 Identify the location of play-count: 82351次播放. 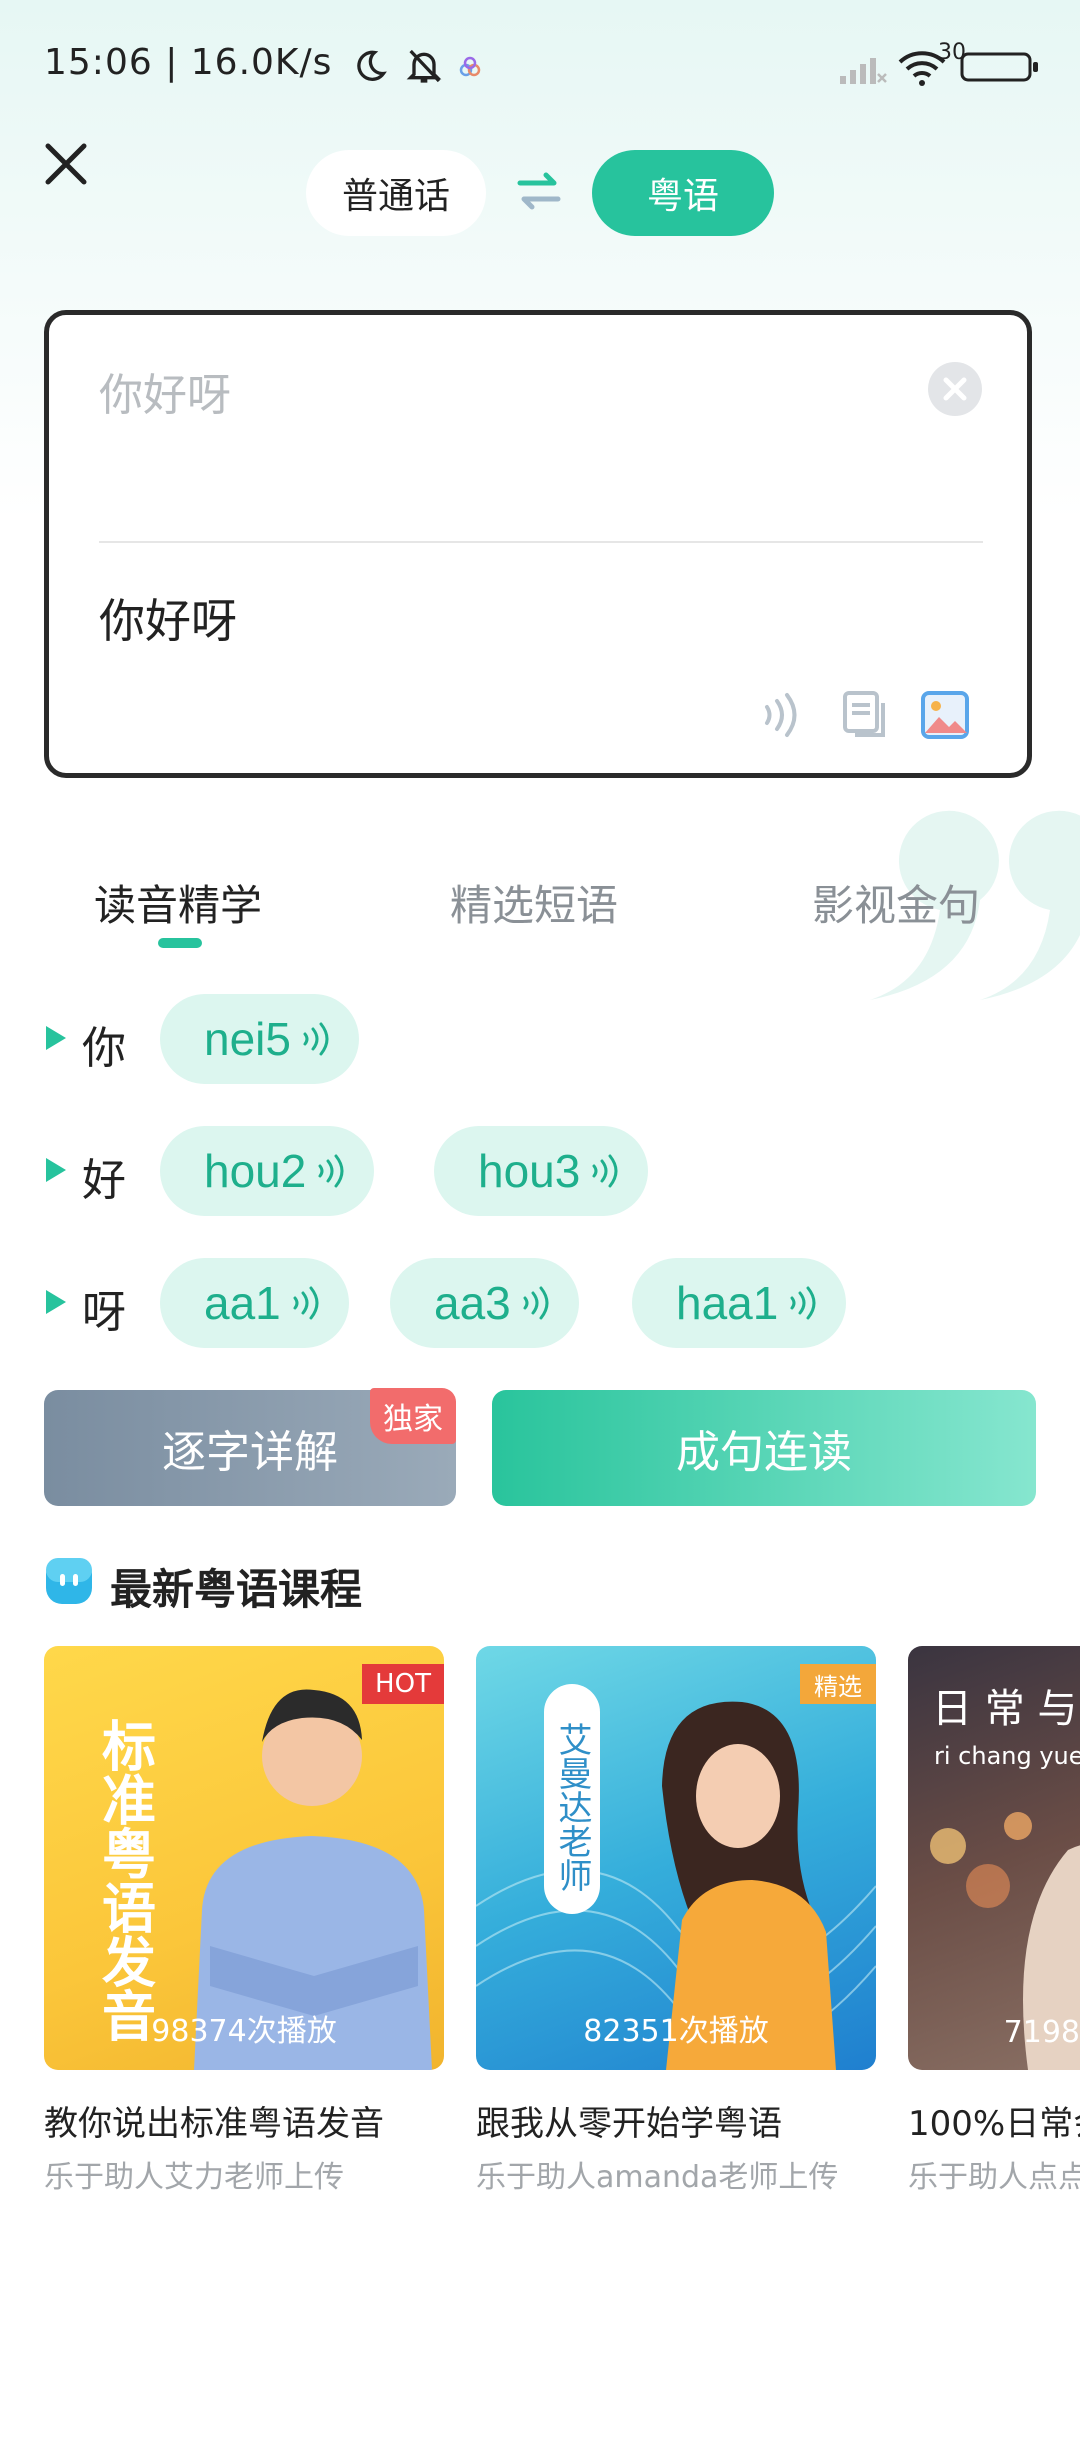
(676, 2031).